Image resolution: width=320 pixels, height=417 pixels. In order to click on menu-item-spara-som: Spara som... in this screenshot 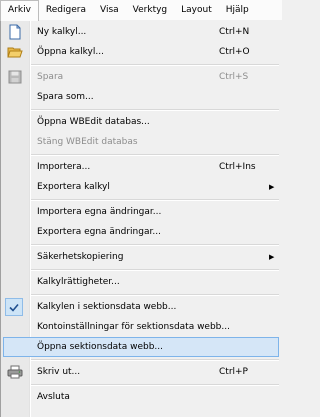, I will do `click(141, 97)`.